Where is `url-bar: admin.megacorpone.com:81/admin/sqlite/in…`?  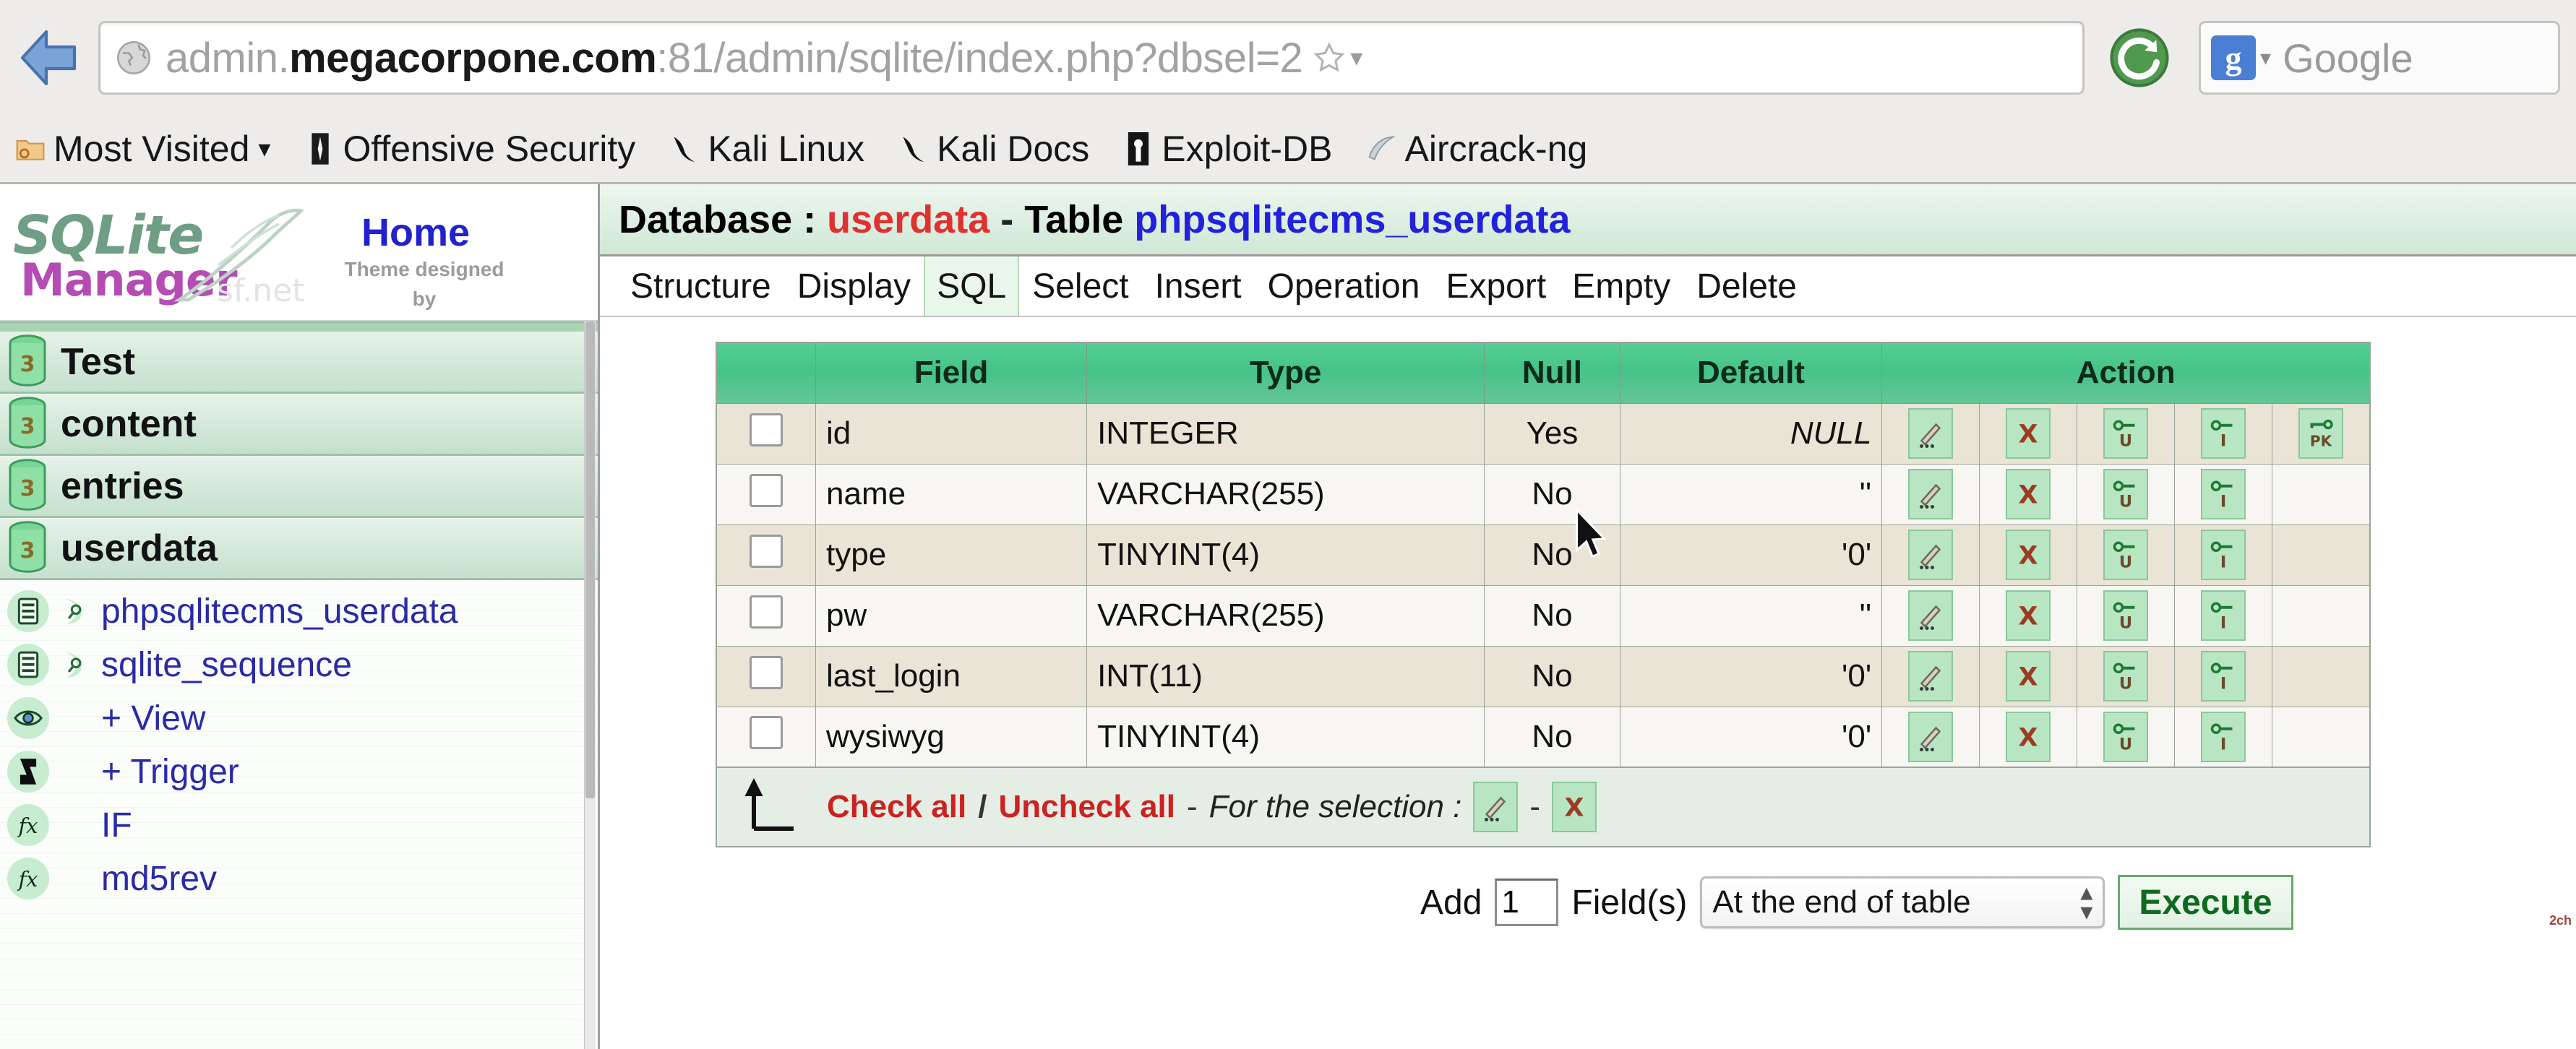 url-bar: admin.megacorpone.com:81/admin/sqlite/in… is located at coordinates (1091, 58).